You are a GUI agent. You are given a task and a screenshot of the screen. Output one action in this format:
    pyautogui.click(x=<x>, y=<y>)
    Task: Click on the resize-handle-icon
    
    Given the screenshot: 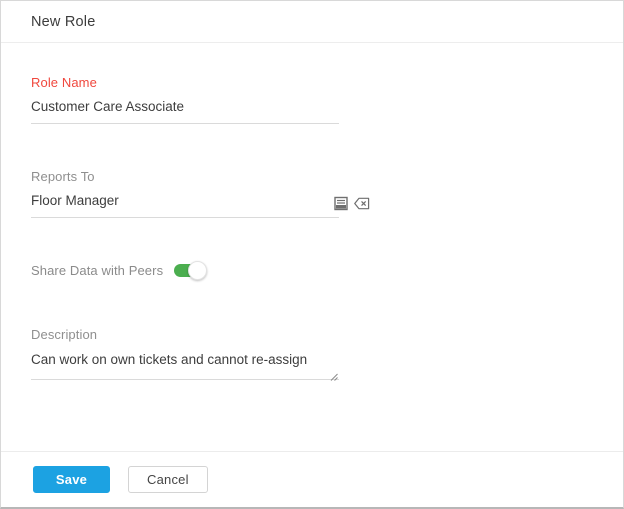 What is the action you would take?
    pyautogui.click(x=334, y=374)
    